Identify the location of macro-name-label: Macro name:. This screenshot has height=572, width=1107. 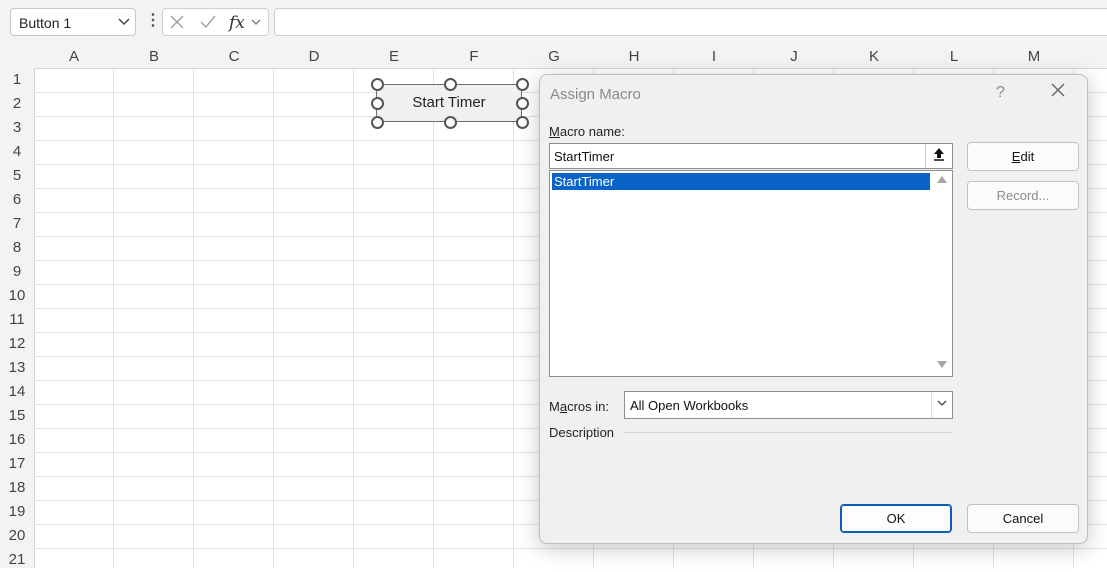
(587, 131).